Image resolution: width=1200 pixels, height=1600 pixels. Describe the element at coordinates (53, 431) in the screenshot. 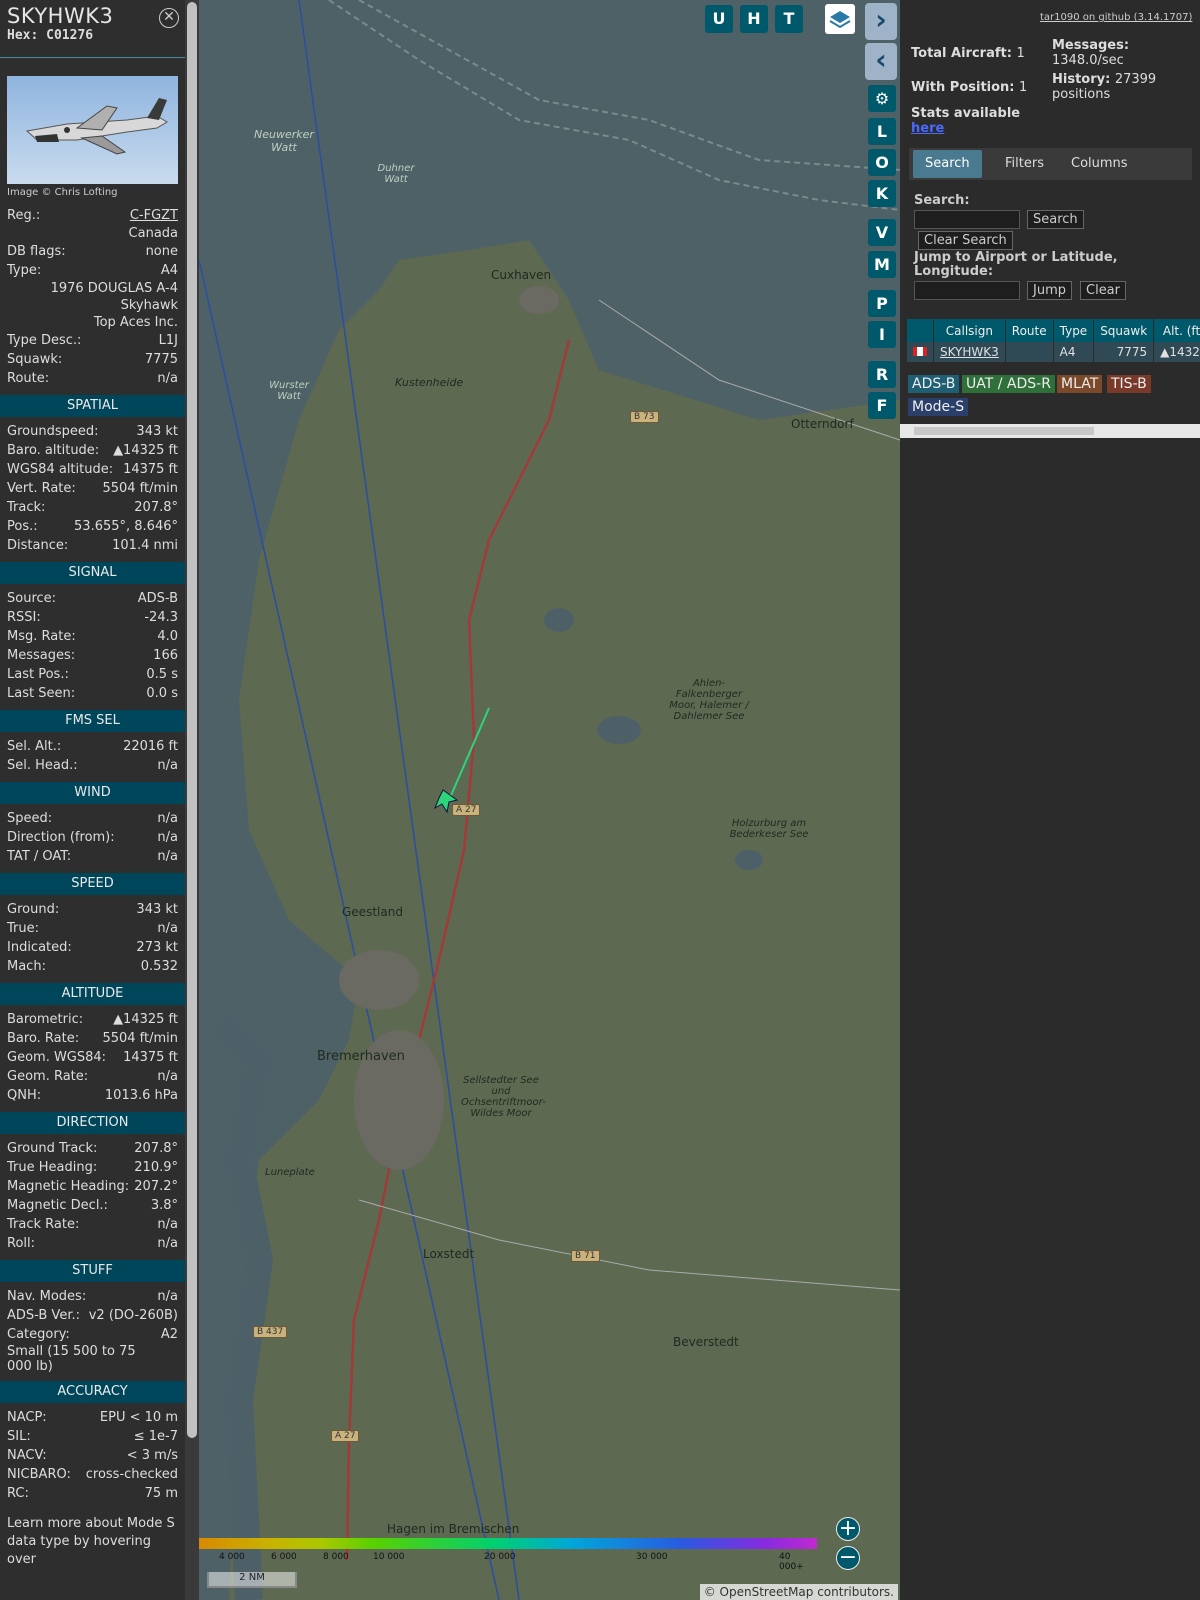

I see `info-key: Groundspeed:` at that location.